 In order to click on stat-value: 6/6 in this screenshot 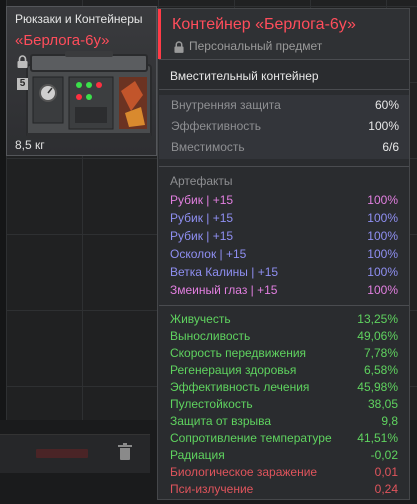, I will do `click(390, 147)`.